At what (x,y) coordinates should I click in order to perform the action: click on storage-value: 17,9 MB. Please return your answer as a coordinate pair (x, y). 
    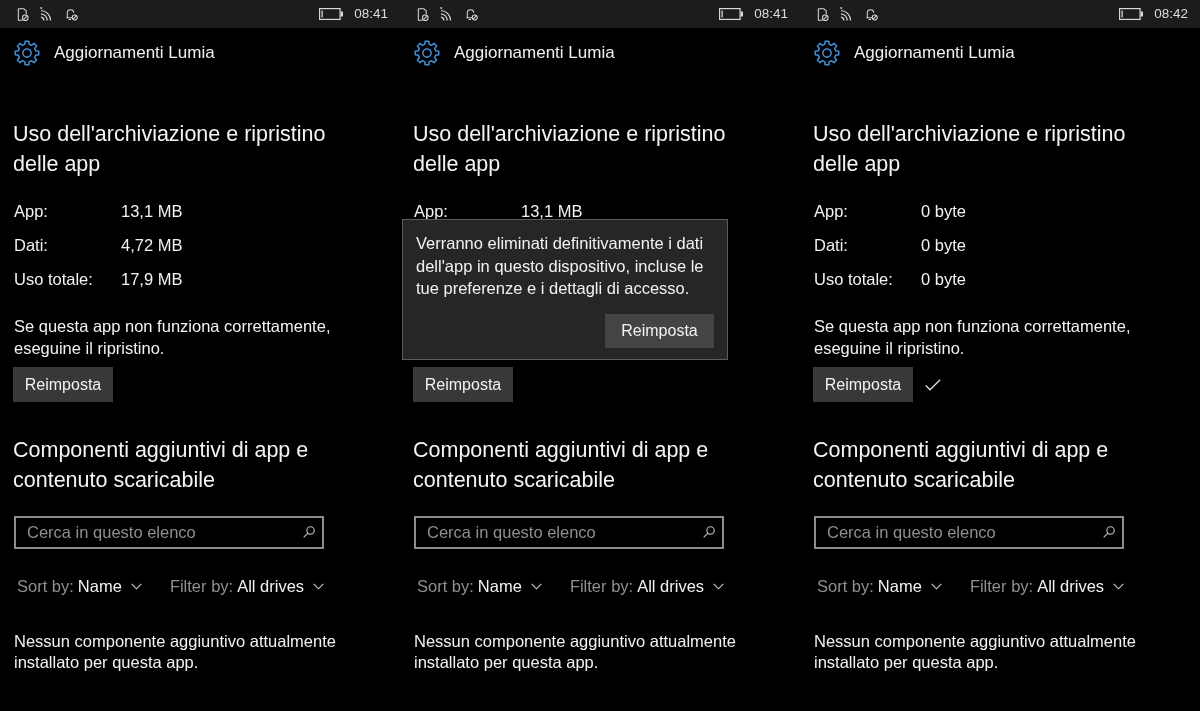
    Looking at the image, I should click on (152, 279).